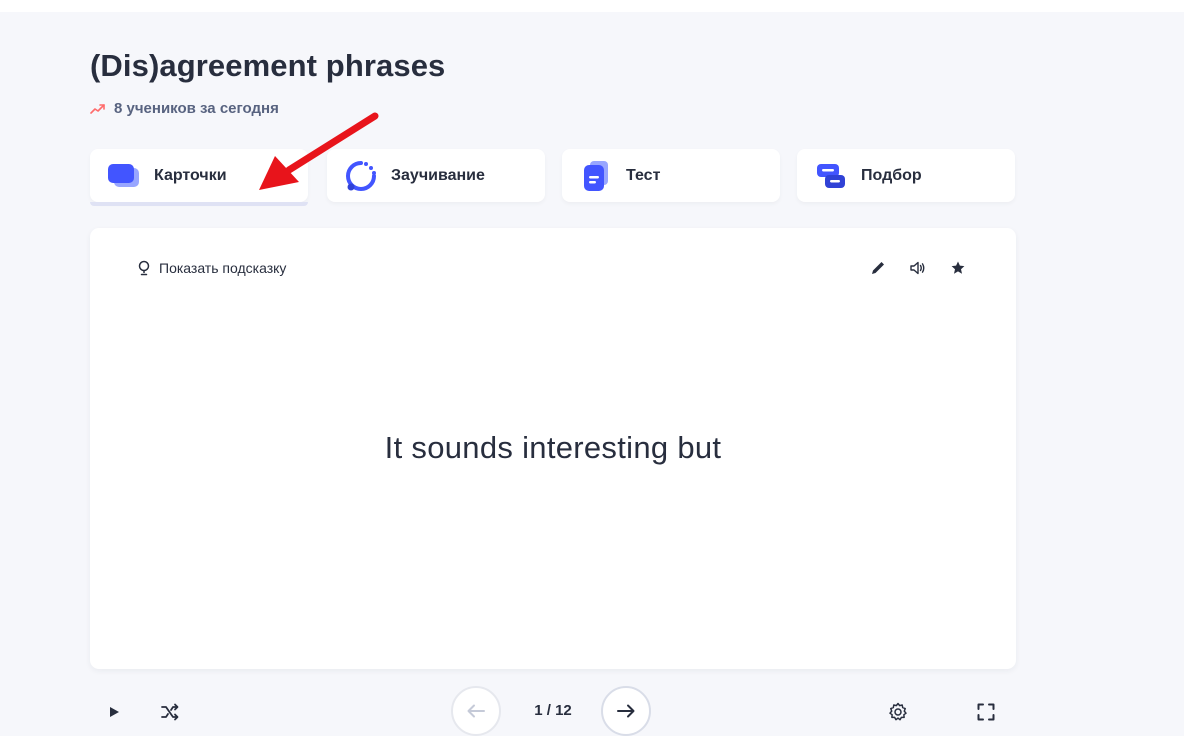 Image resolution: width=1184 pixels, height=736 pixels. Describe the element at coordinates (671, 175) in the screenshot. I see `mode-button-test: Тест` at that location.